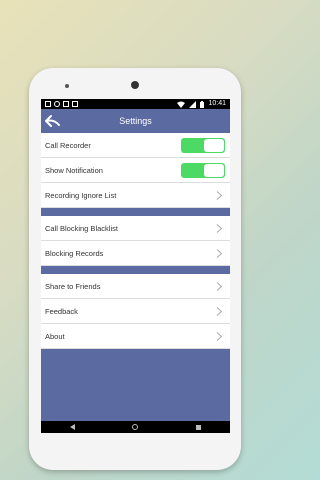 This screenshot has height=480, width=320. What do you see at coordinates (81, 228) in the screenshot?
I see `call-blocking-blacklist-label: Call Blocking Blacklist` at bounding box center [81, 228].